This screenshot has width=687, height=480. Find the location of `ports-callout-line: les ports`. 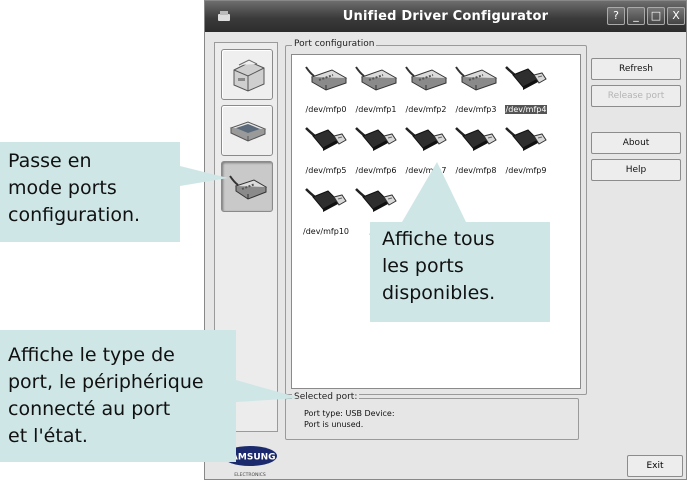

ports-callout-line: les ports is located at coordinates (423, 266).